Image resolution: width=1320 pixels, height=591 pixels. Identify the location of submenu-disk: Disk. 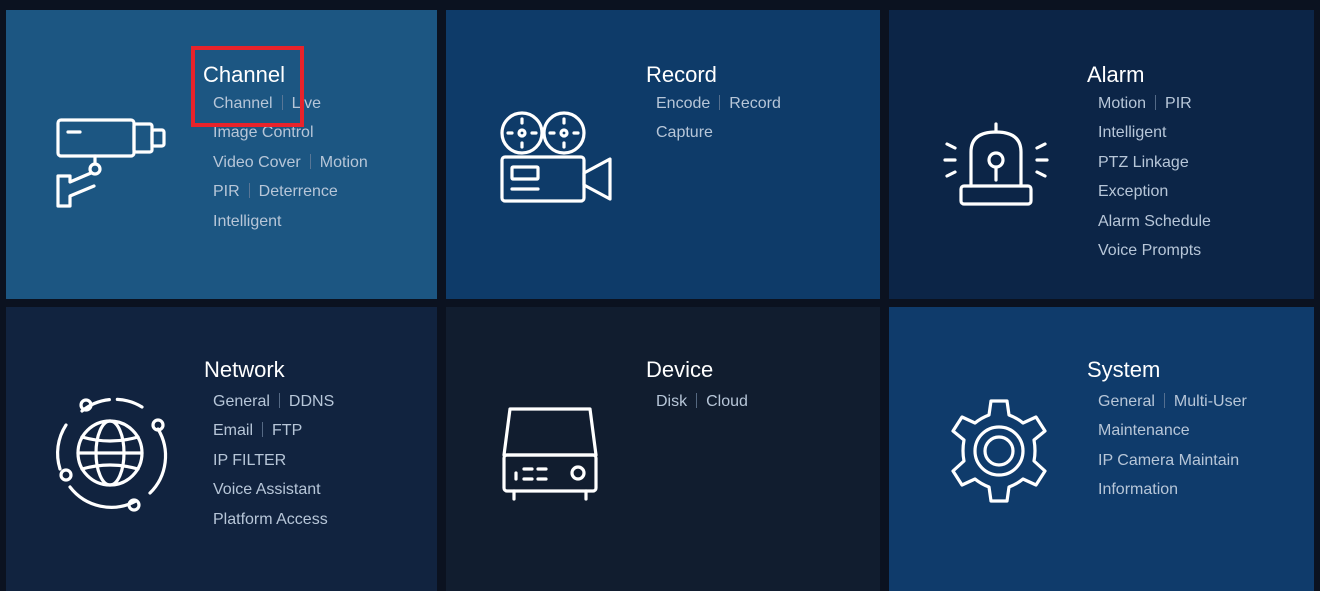
(671, 401).